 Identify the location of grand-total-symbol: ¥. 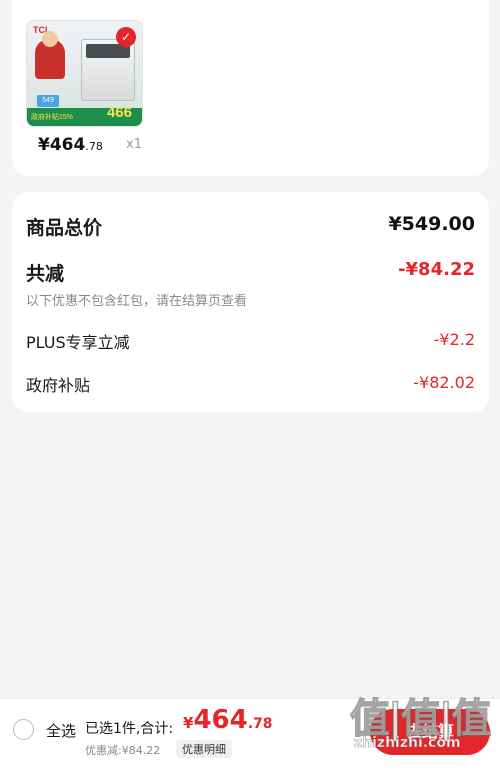
(188, 723).